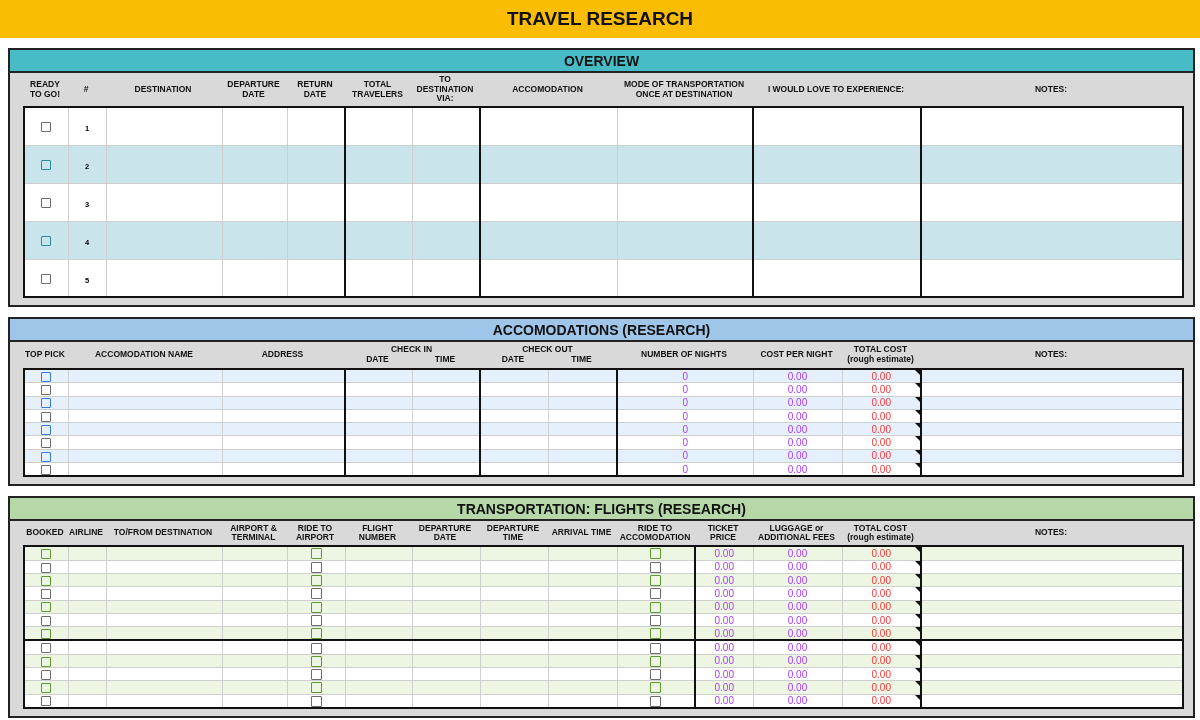 Image resolution: width=1200 pixels, height=720 pixels. I want to click on column-header: RETURN DATE, so click(315, 88).